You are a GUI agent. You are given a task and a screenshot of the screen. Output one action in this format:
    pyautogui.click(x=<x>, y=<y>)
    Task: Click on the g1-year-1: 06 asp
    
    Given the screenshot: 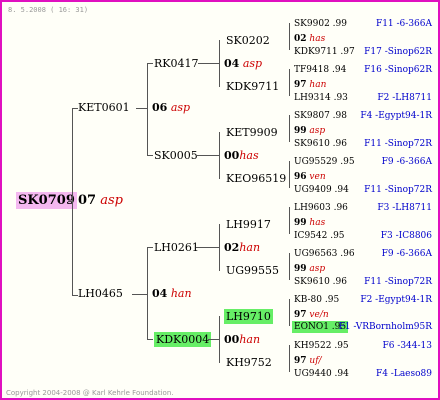 What is the action you would take?
    pyautogui.click(x=171, y=107)
    